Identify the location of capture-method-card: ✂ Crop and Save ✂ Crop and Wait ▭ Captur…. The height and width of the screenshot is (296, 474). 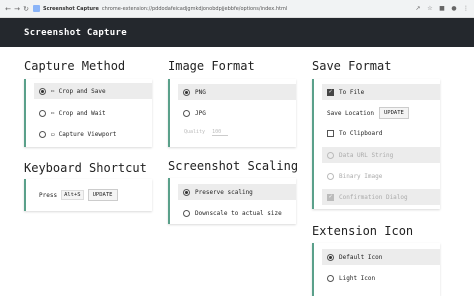
(88, 113).